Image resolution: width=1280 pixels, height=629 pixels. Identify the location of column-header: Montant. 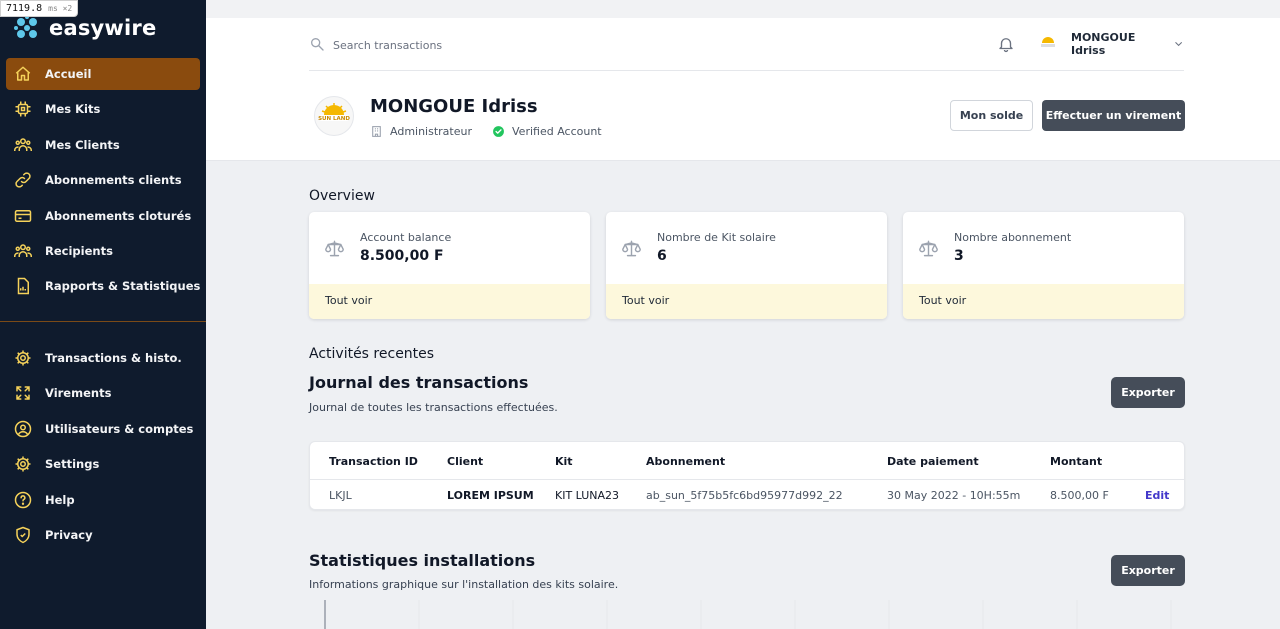
(1076, 461).